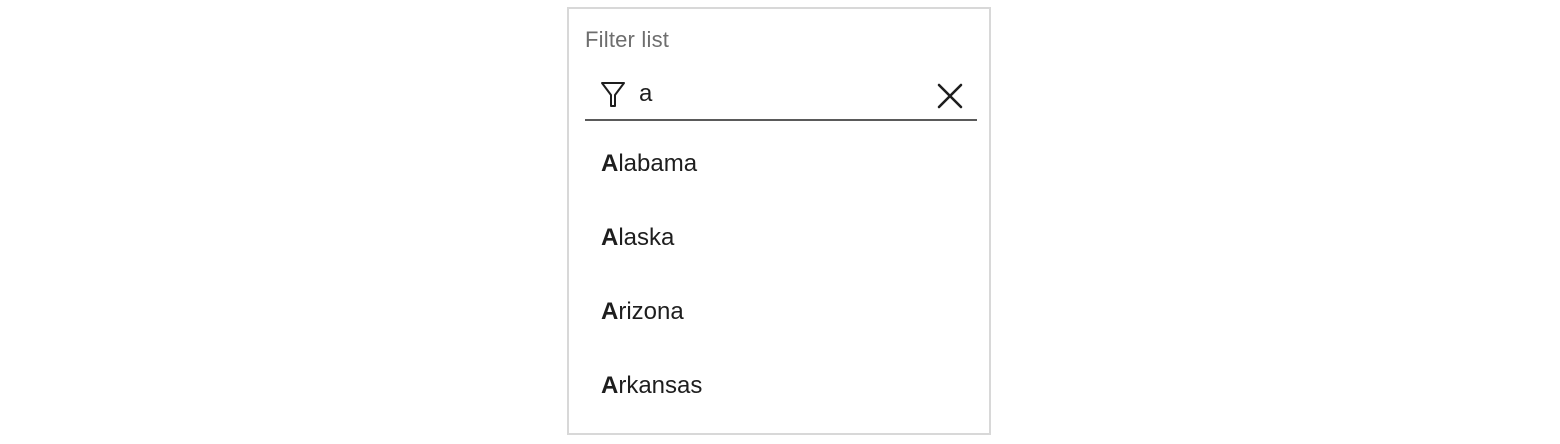  Describe the element at coordinates (950, 96) in the screenshot. I see `close-icon` at that location.